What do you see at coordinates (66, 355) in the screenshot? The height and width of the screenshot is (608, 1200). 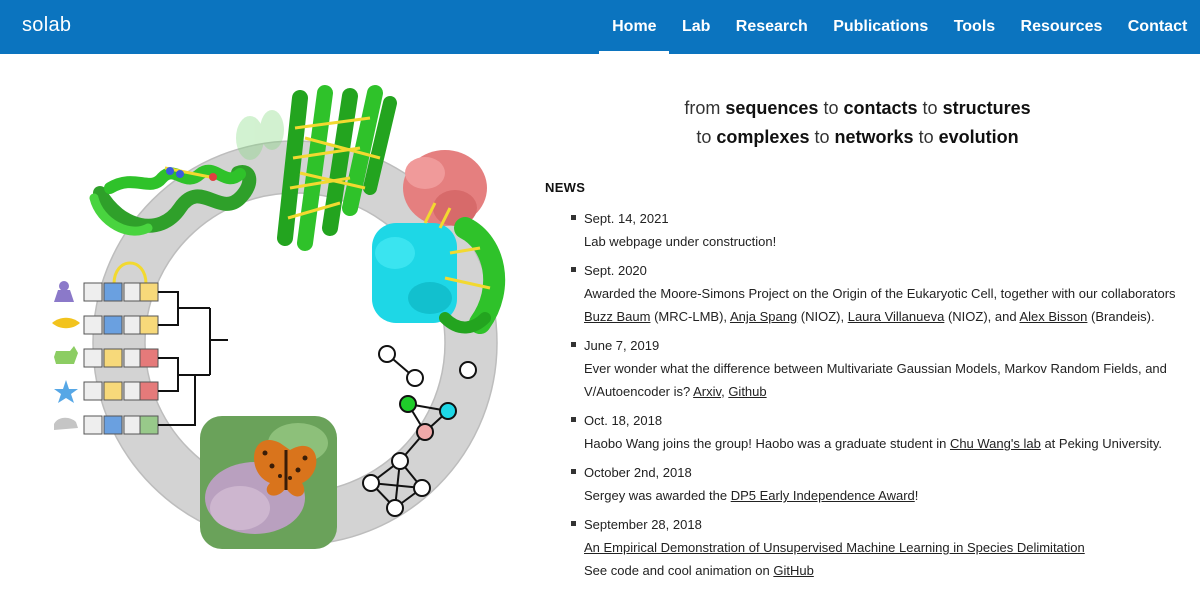 I see `species-icons` at bounding box center [66, 355].